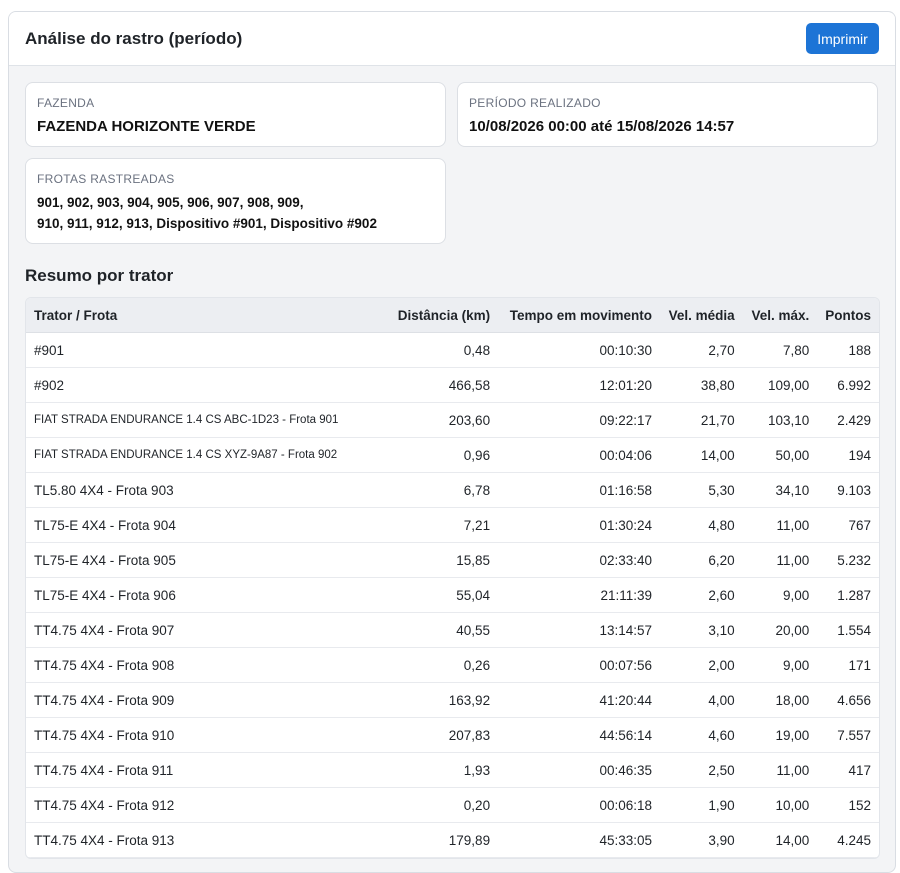  Describe the element at coordinates (701, 735) in the screenshot. I see `cell-avg-speed: 4,60` at that location.